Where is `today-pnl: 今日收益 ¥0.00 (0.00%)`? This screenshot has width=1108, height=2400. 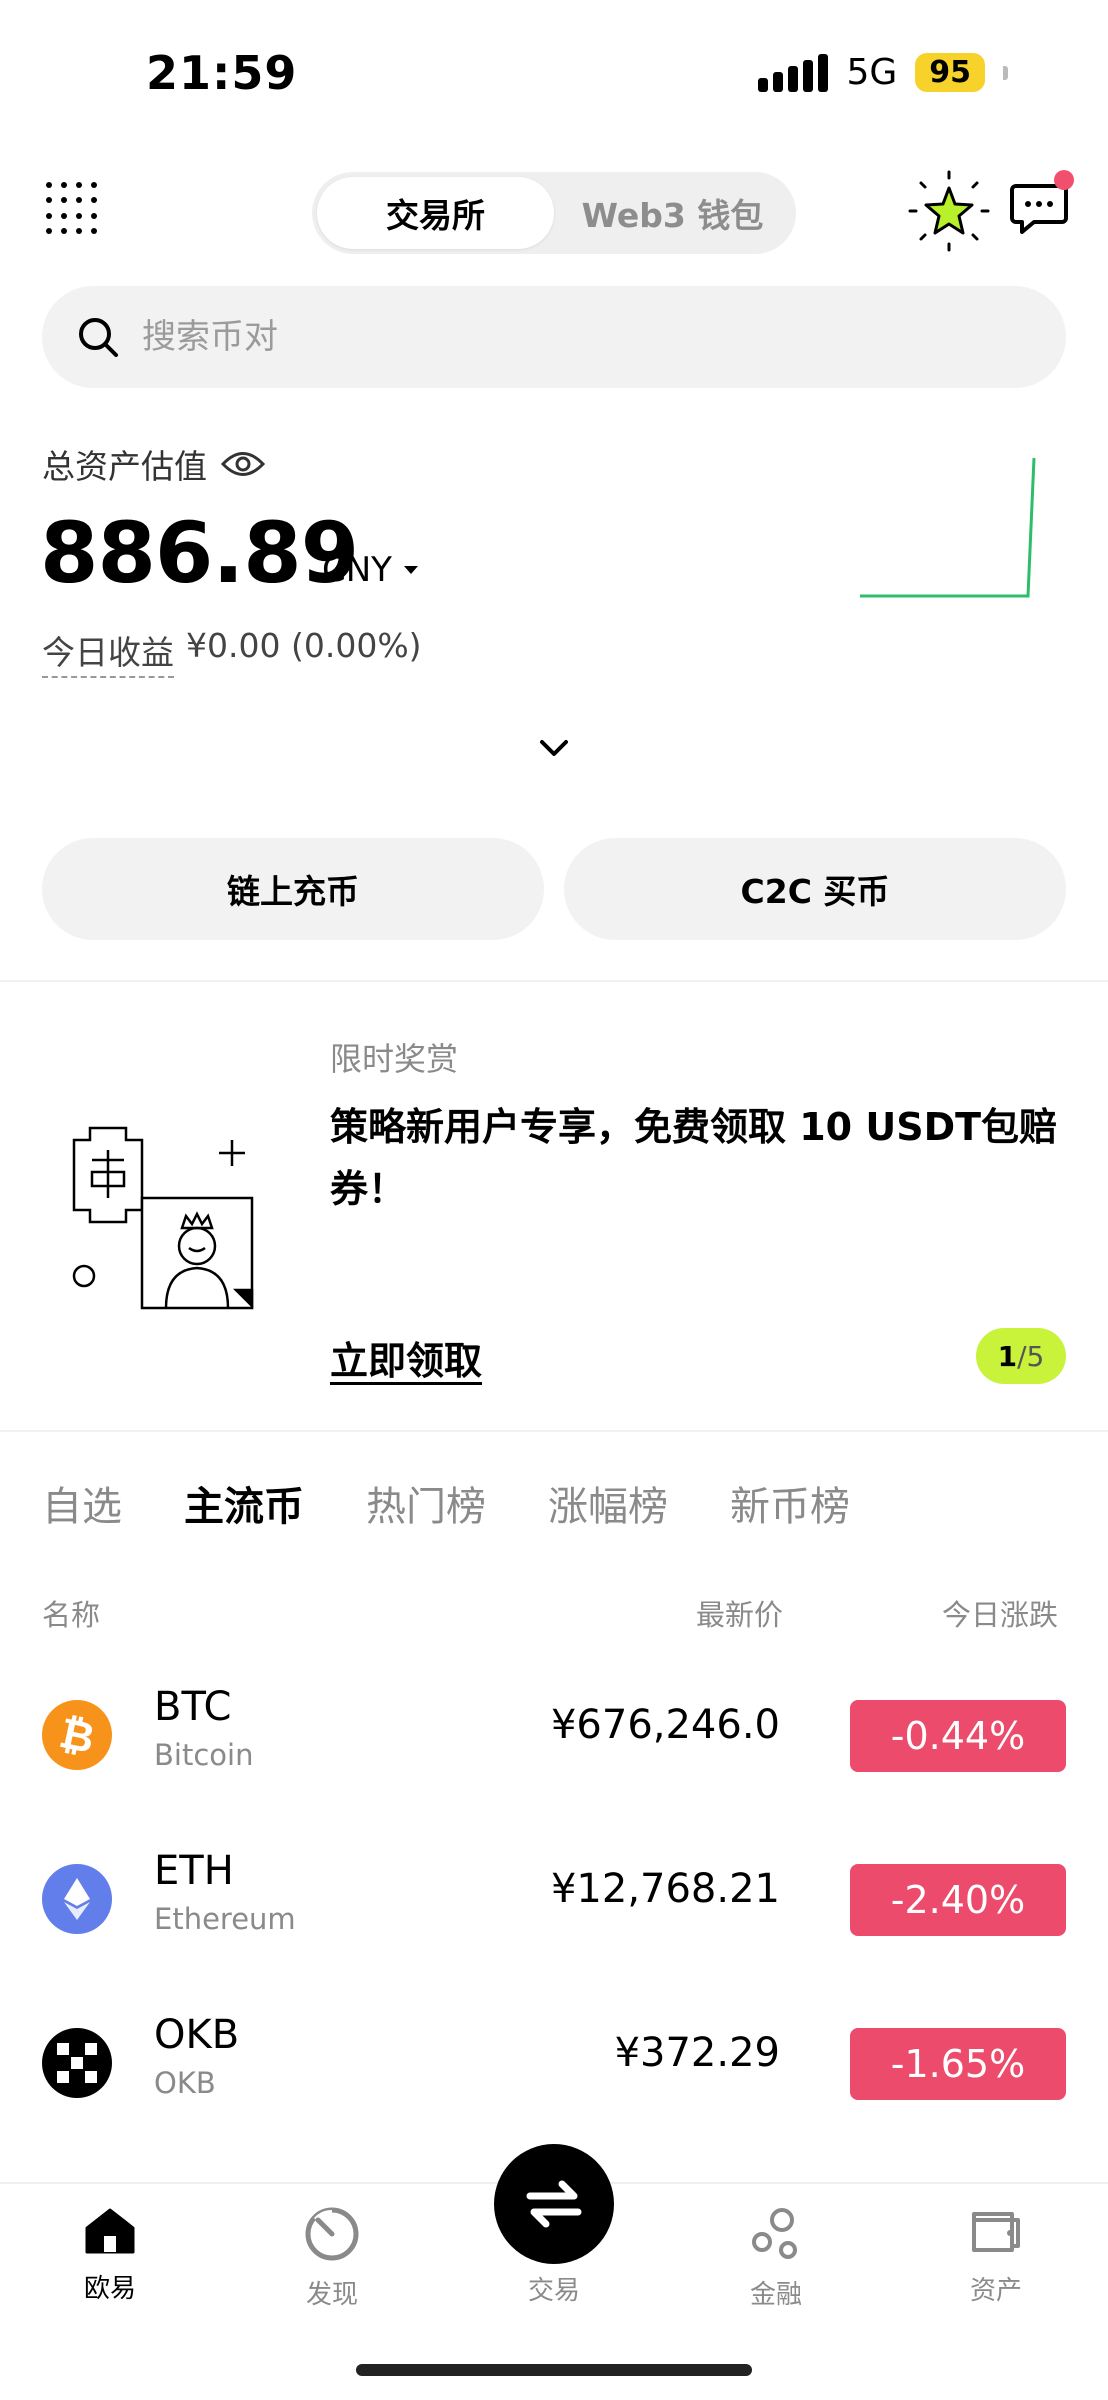 today-pnl: 今日收益 ¥0.00 (0.00%) is located at coordinates (232, 652).